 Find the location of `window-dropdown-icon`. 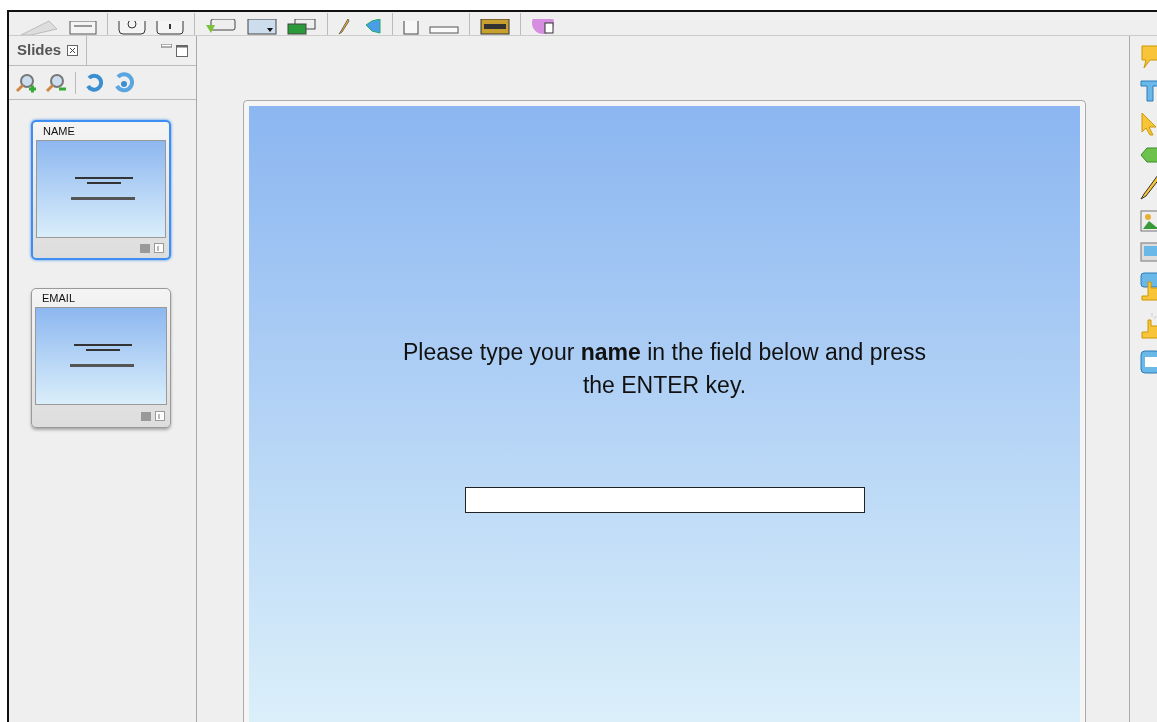

window-dropdown-icon is located at coordinates (262, 27).